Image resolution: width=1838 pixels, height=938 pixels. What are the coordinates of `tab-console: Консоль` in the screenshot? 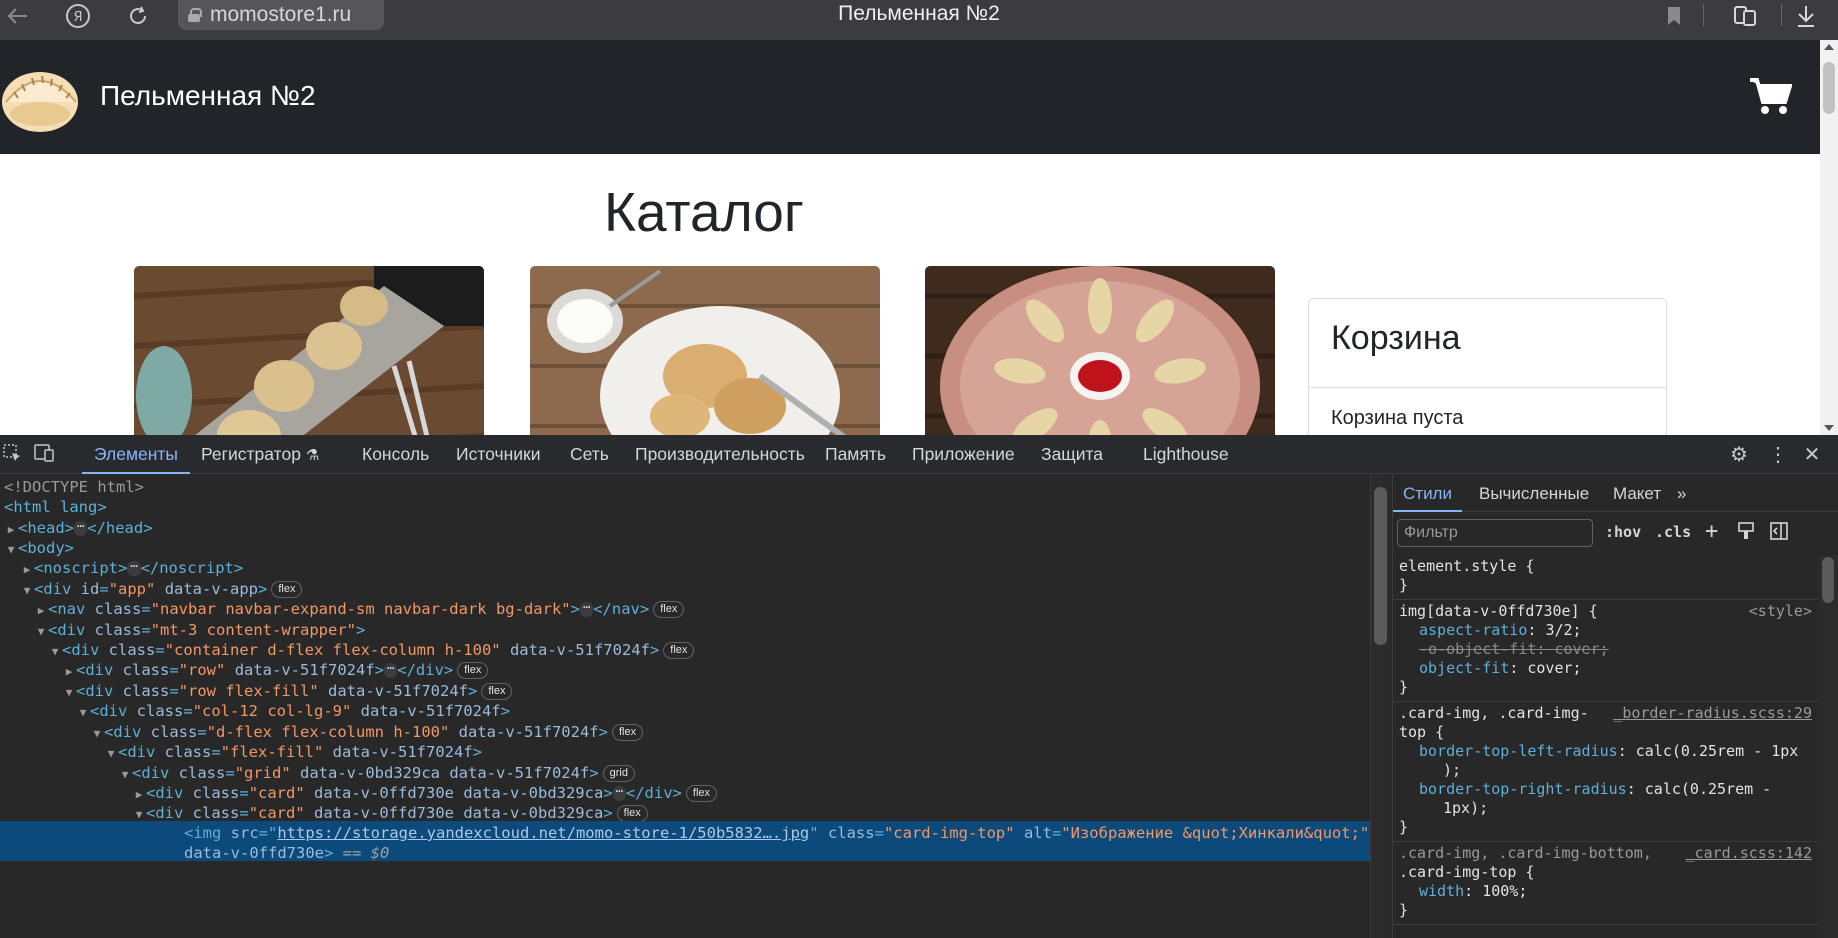 It's located at (395, 454).